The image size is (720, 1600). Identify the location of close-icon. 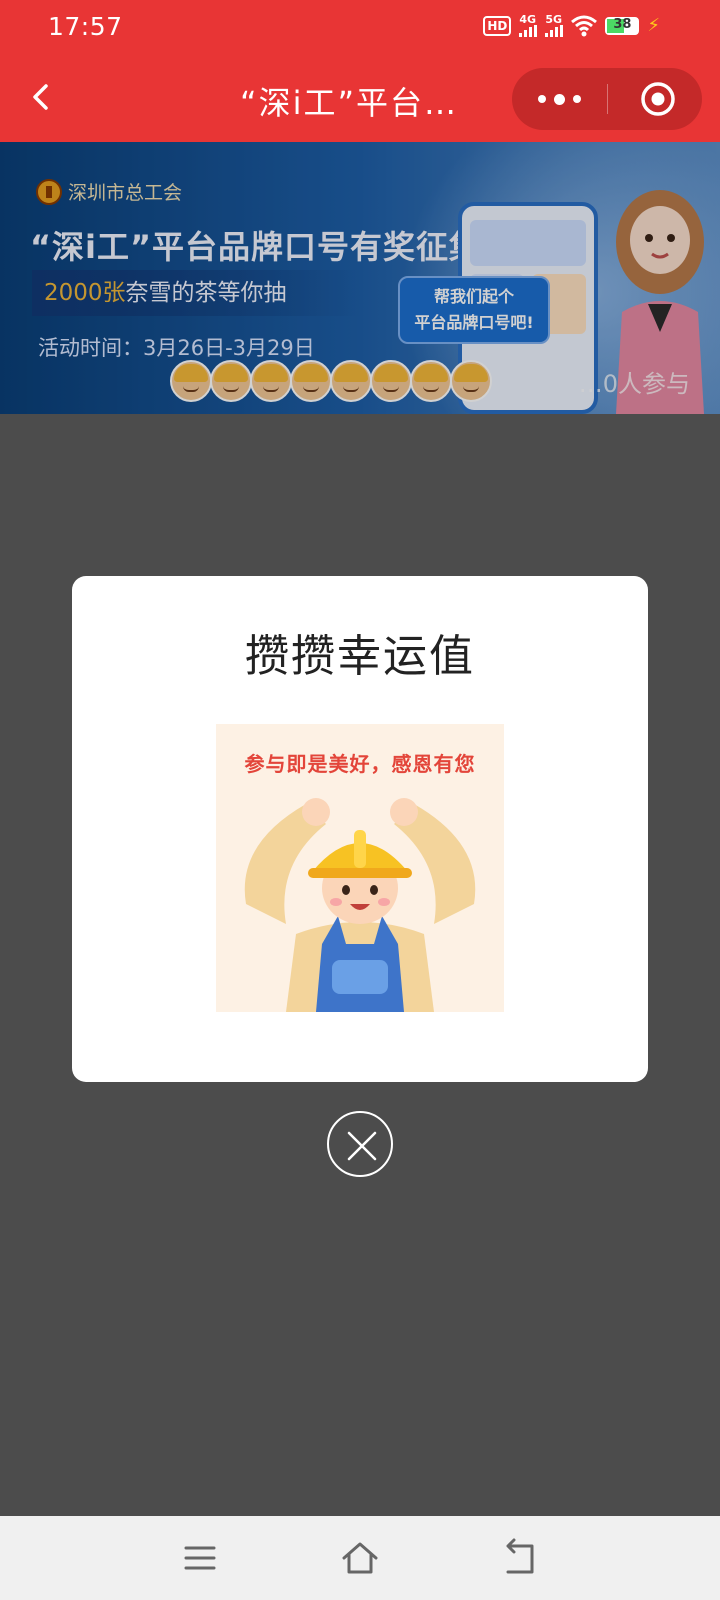
(362, 1146).